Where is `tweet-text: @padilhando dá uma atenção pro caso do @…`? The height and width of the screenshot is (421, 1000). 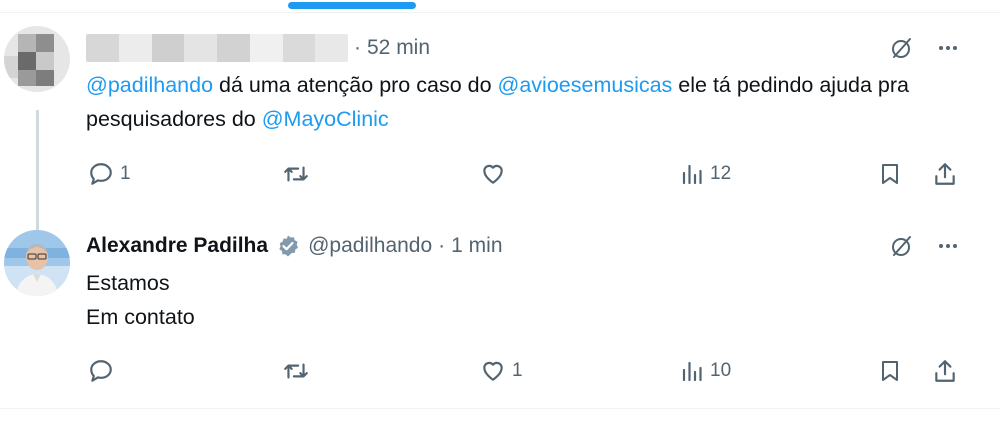 tweet-text: @padilhando dá uma atenção pro caso do @… is located at coordinates (526, 102).